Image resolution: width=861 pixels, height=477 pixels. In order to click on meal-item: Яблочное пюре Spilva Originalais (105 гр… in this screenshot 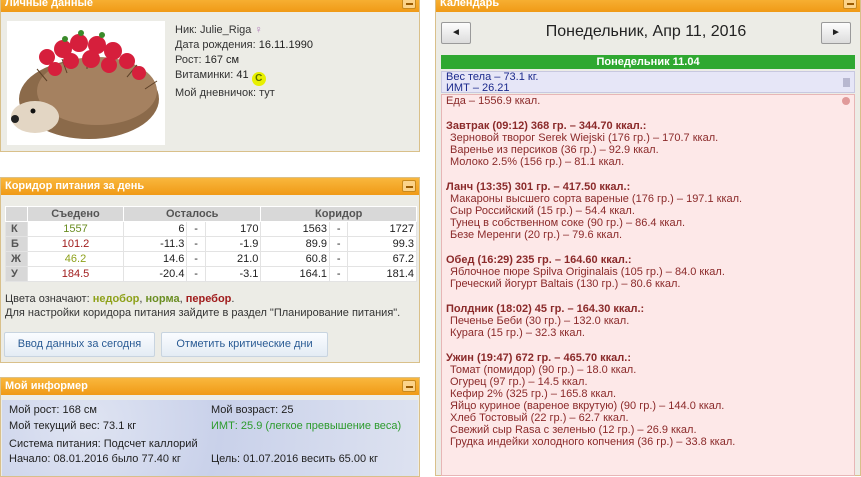, I will do `click(587, 272)`.